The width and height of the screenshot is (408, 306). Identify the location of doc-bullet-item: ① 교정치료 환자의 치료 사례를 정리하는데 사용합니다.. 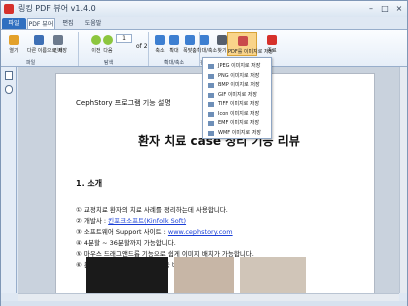
(152, 209).